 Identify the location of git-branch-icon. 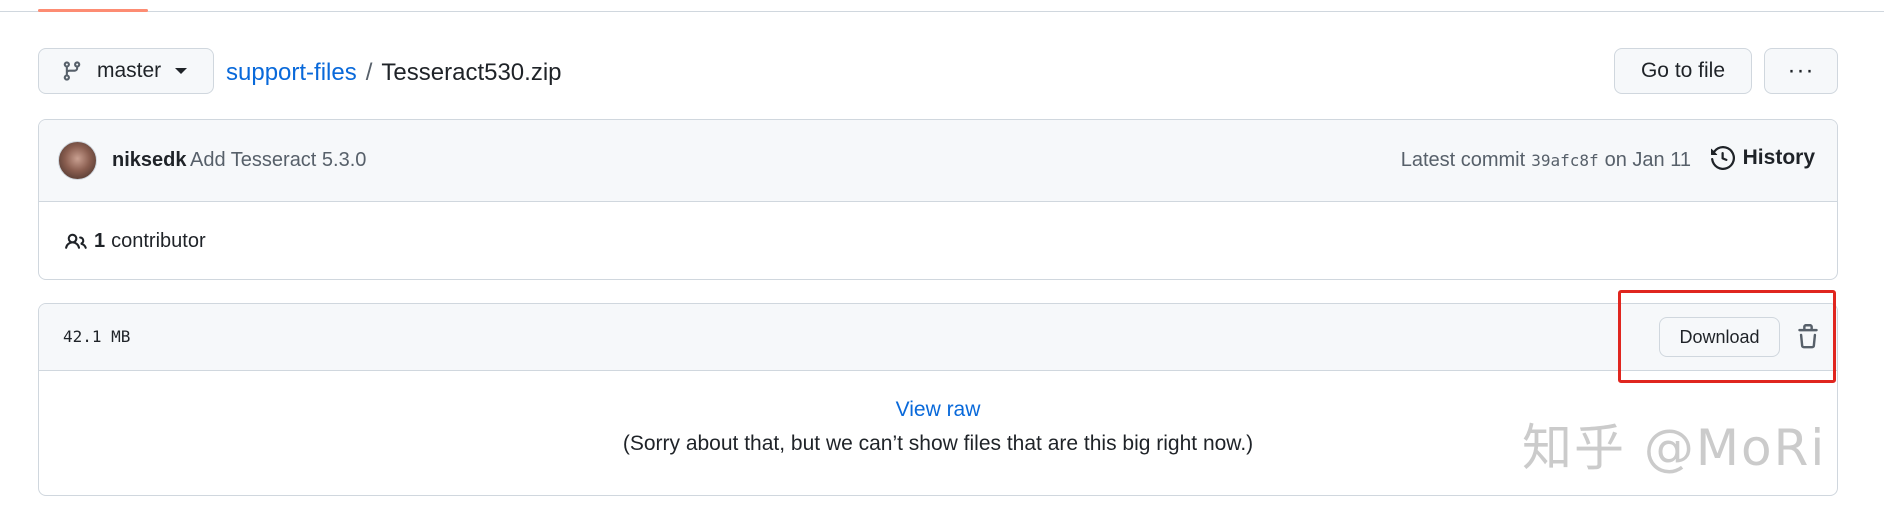
(72, 71).